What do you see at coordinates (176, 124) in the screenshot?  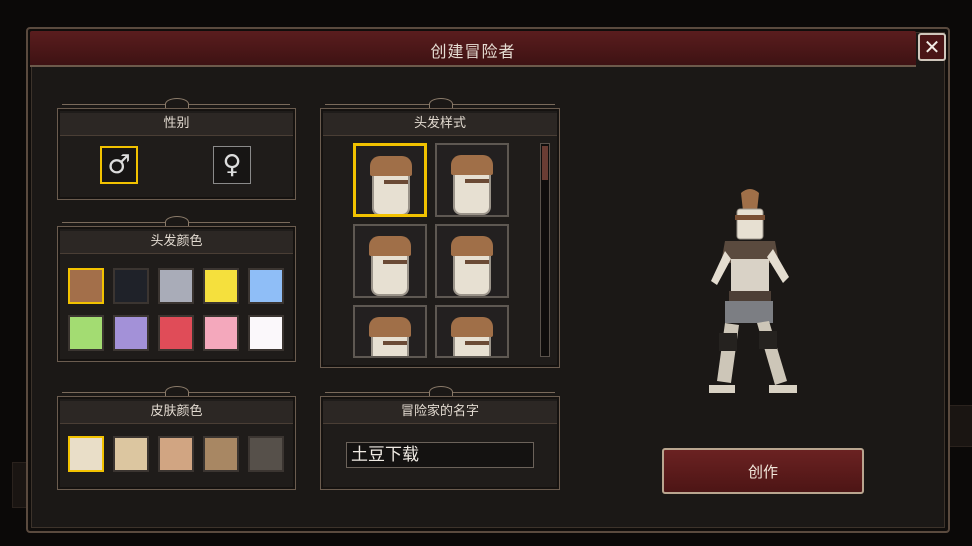 I see `gender-label: 性别` at bounding box center [176, 124].